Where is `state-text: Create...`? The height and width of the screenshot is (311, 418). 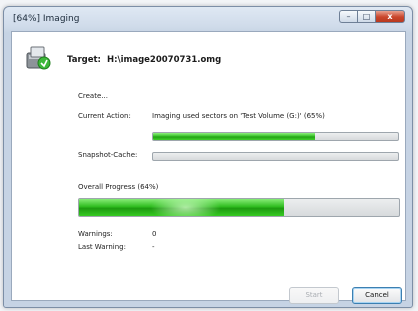
state-text: Create... is located at coordinates (93, 96).